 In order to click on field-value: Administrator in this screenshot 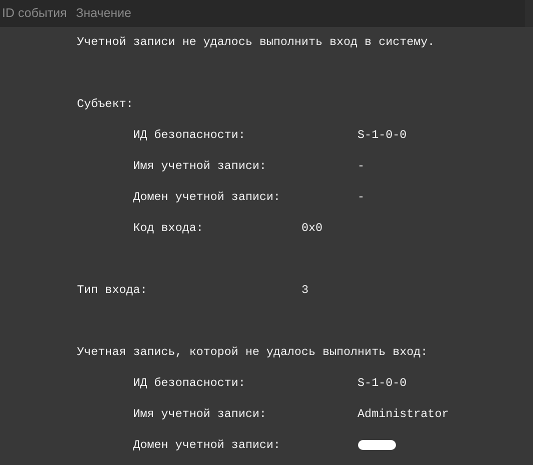, I will do `click(403, 414)`.